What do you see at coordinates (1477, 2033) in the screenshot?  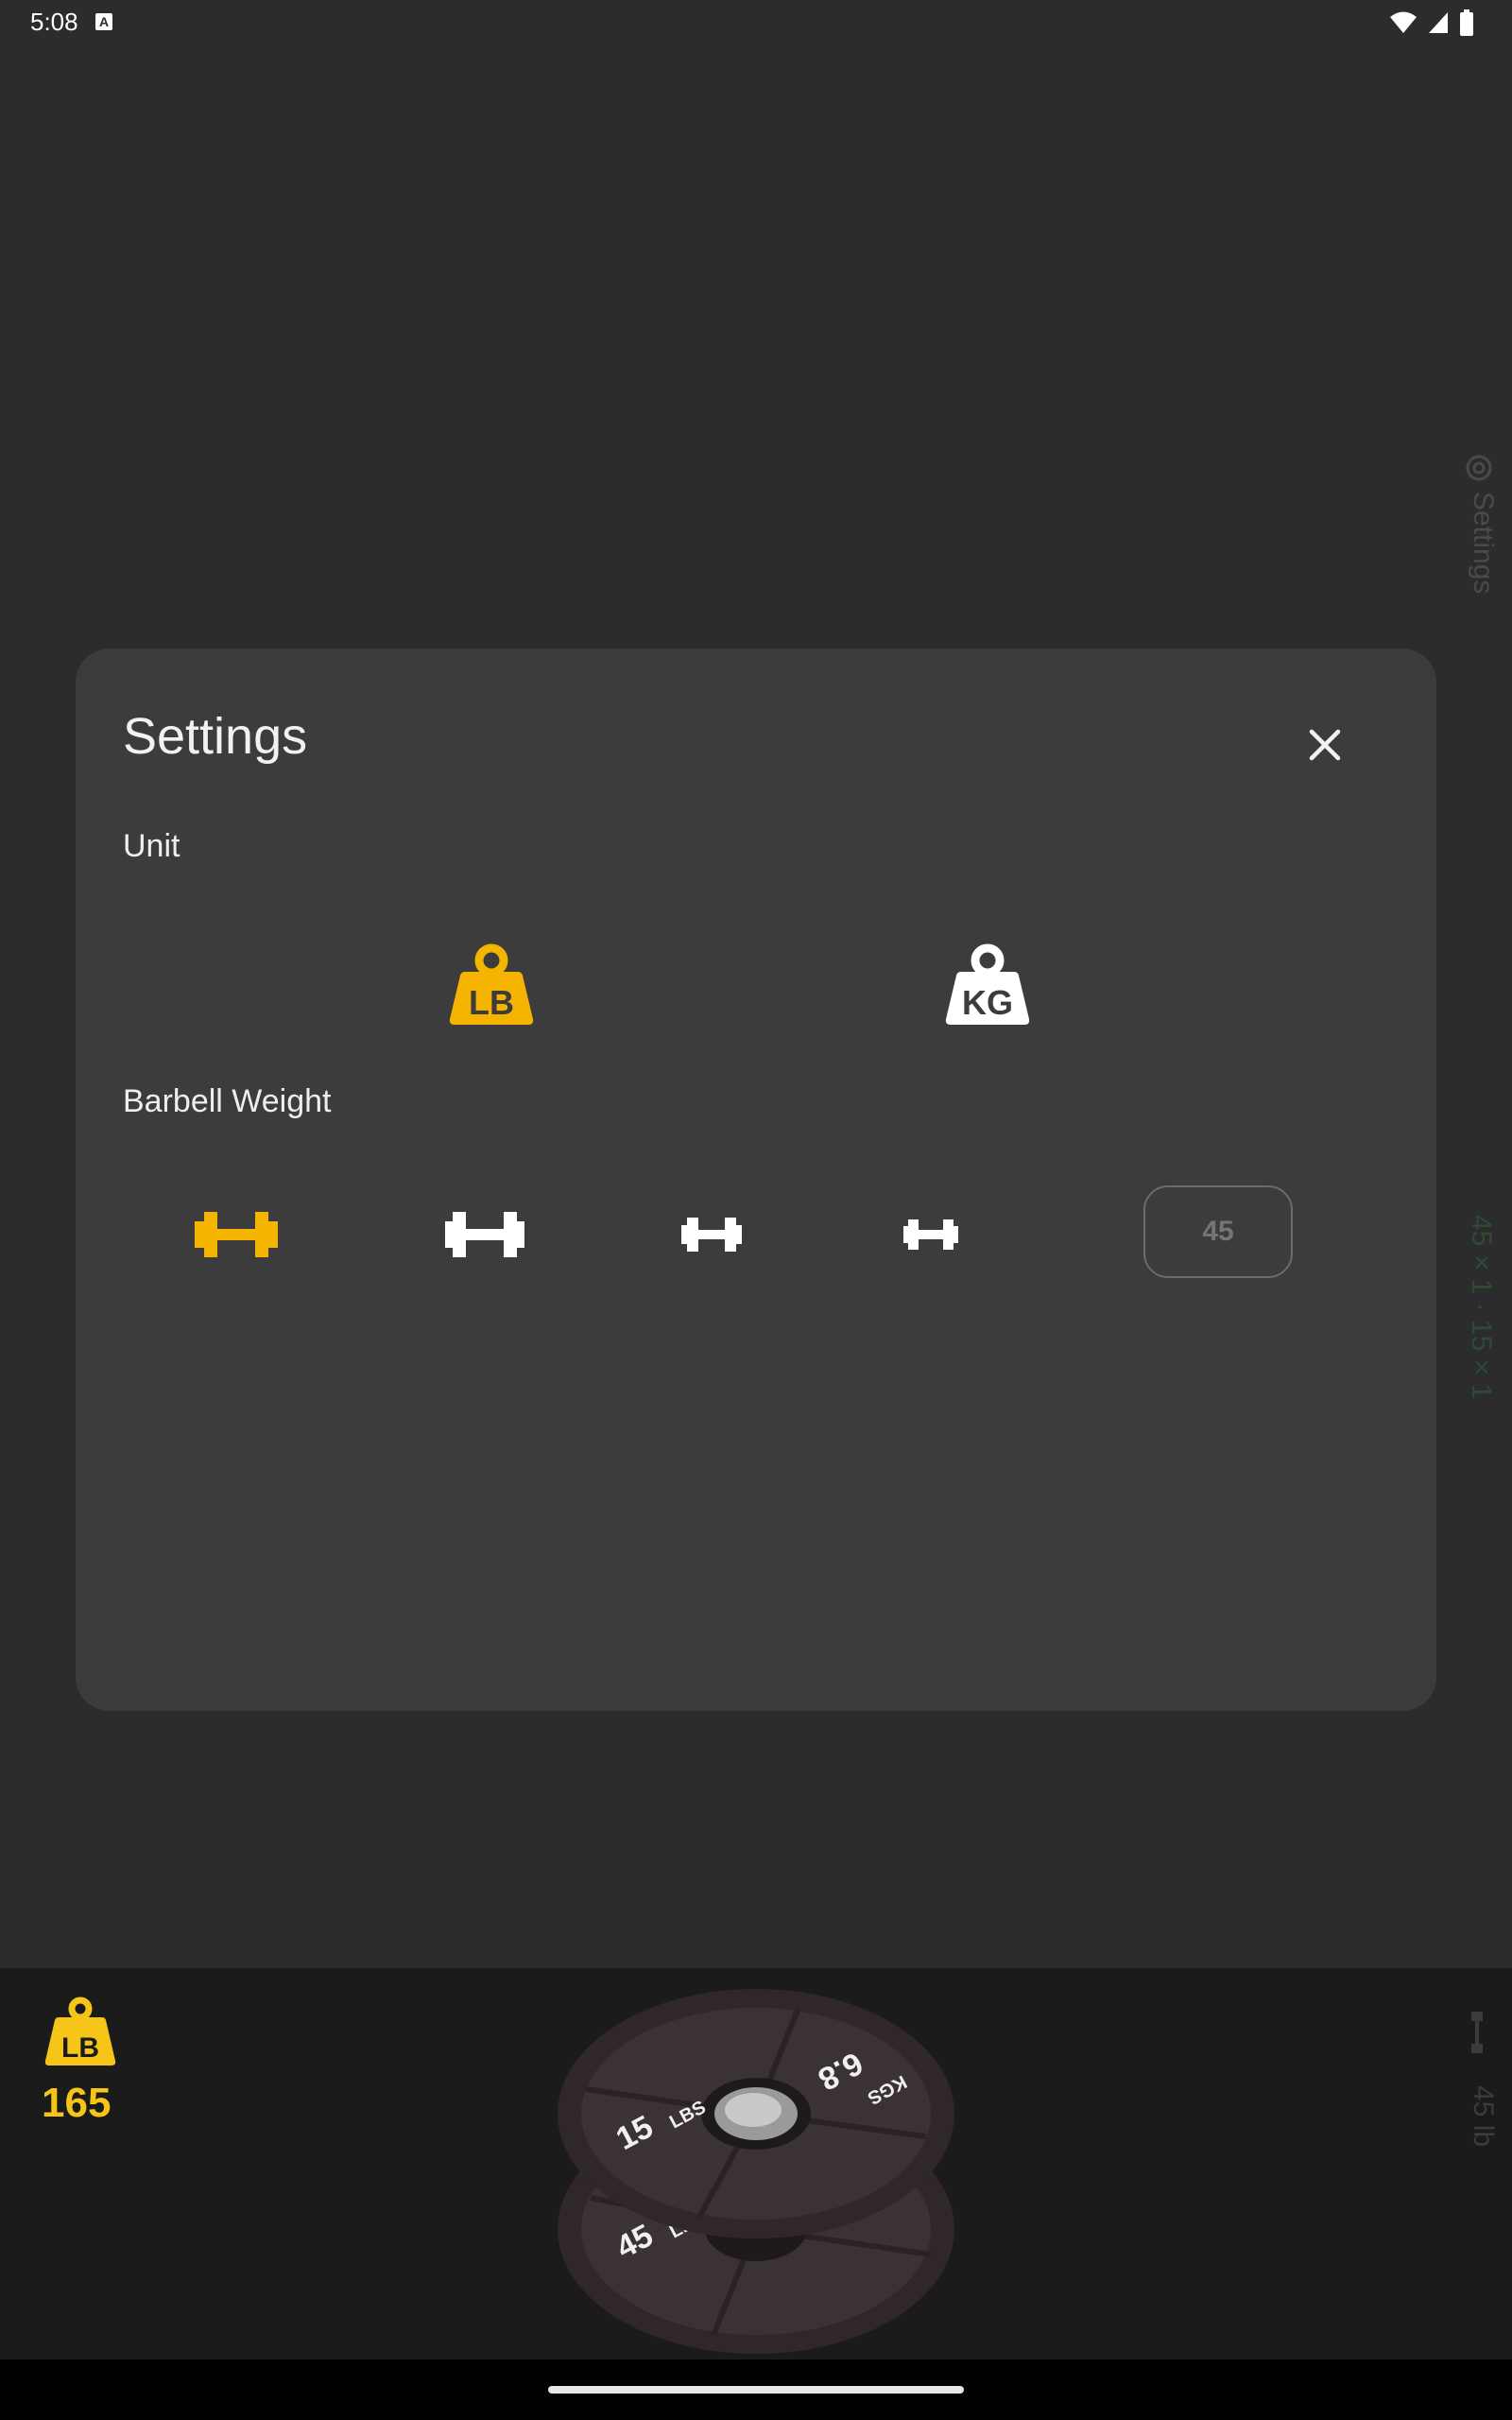 I see `side-barbell-icon` at bounding box center [1477, 2033].